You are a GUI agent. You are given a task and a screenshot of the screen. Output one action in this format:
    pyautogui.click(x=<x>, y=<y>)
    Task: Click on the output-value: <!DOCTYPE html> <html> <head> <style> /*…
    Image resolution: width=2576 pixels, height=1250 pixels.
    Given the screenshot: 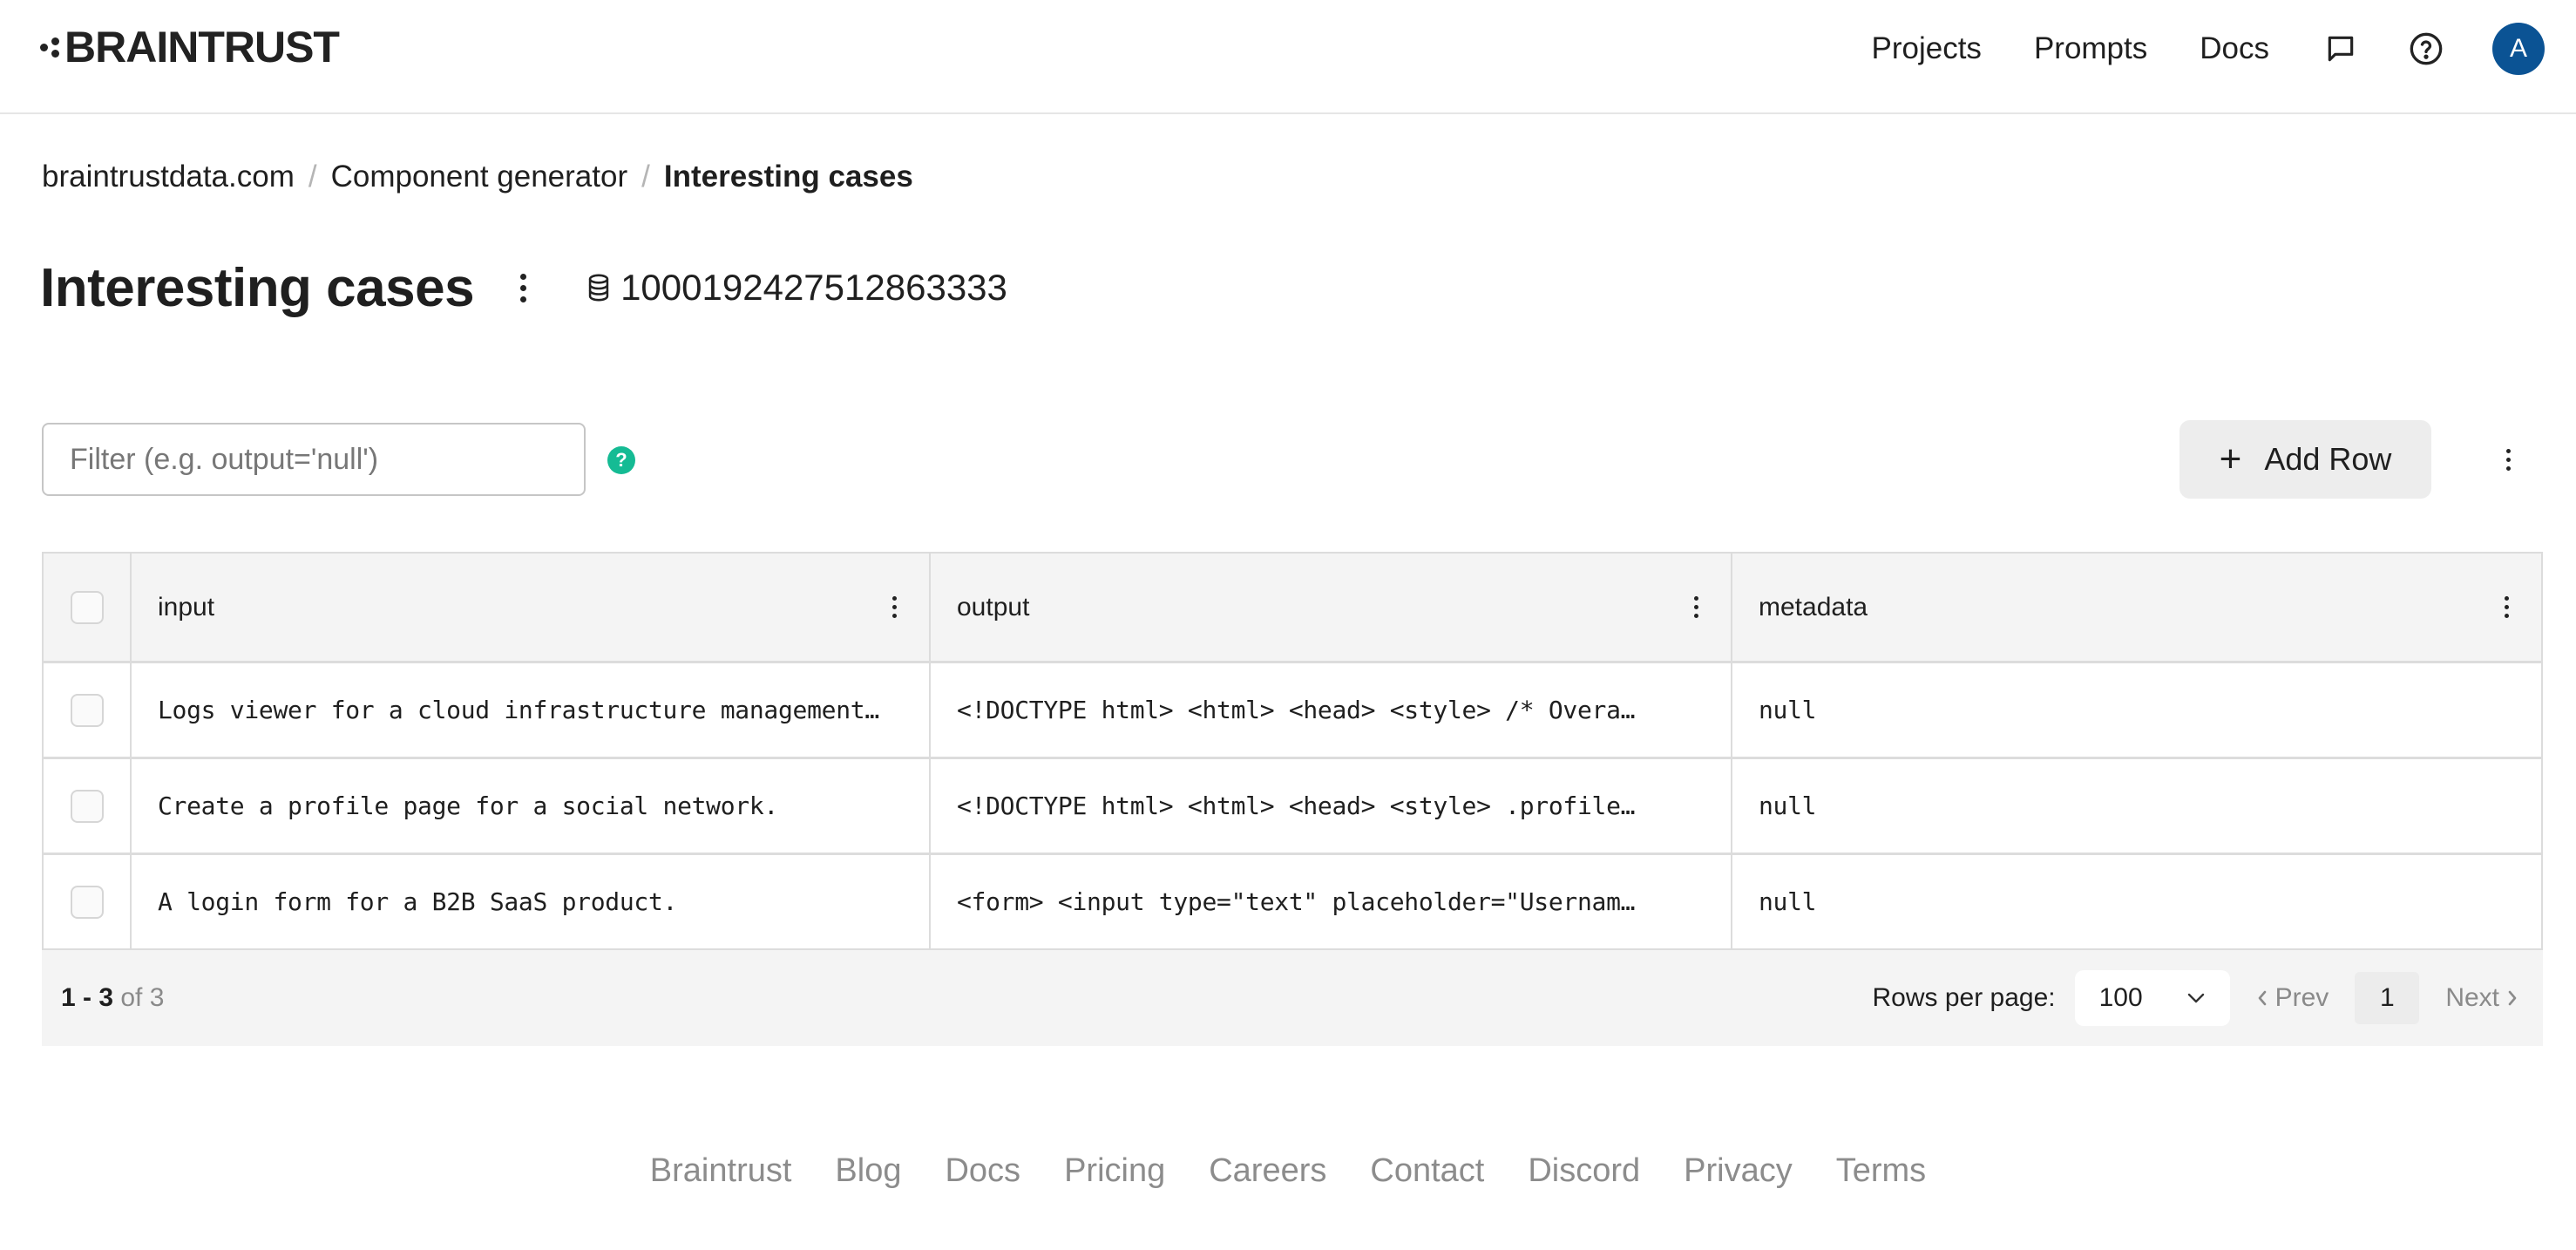 What is the action you would take?
    pyautogui.click(x=1296, y=710)
    